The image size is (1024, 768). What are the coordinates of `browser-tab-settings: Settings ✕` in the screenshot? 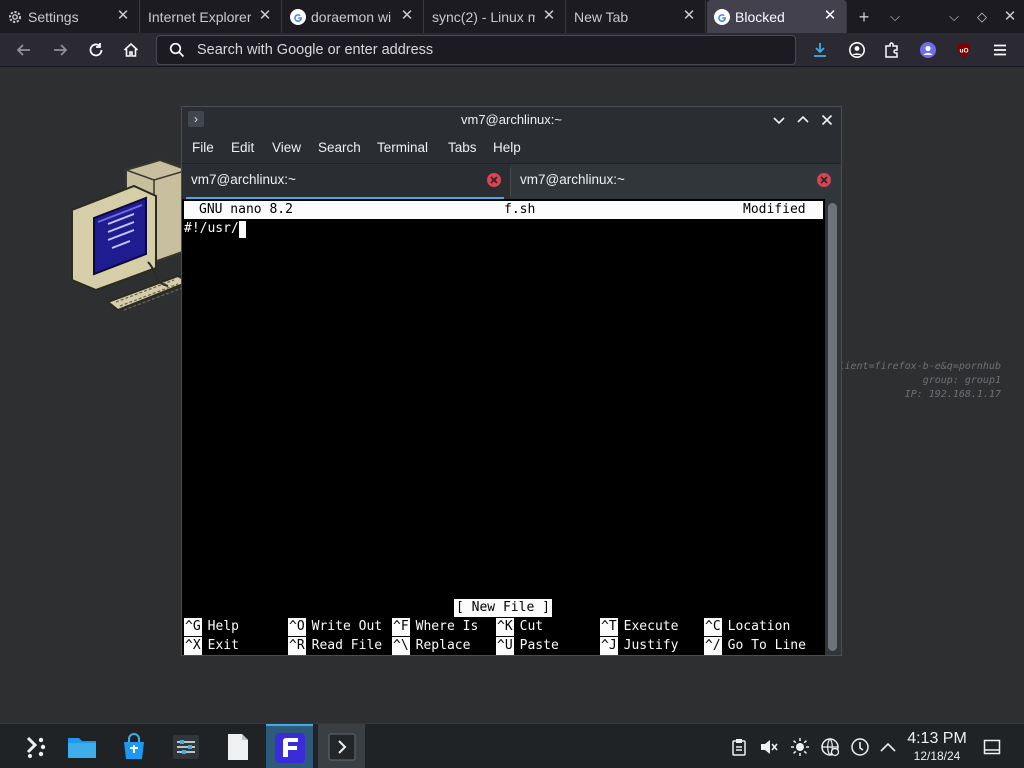 It's located at (70, 16).